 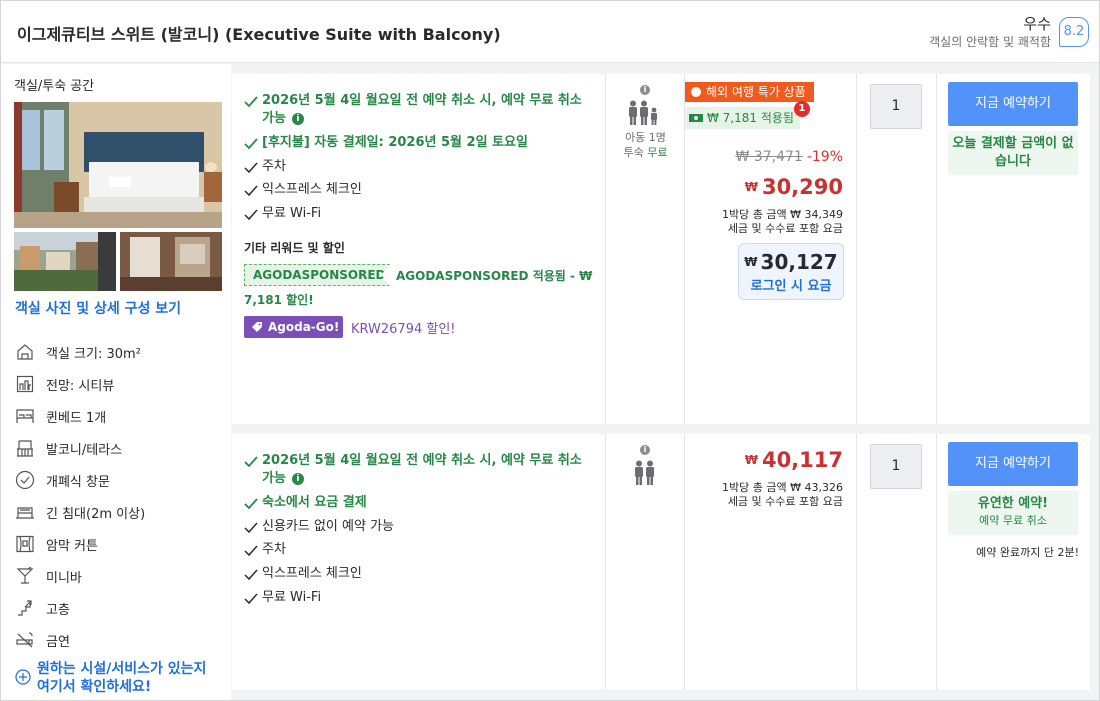 What do you see at coordinates (98, 308) in the screenshot?
I see `room-photos-link: 객실 사진 및 상세 구성 보기` at bounding box center [98, 308].